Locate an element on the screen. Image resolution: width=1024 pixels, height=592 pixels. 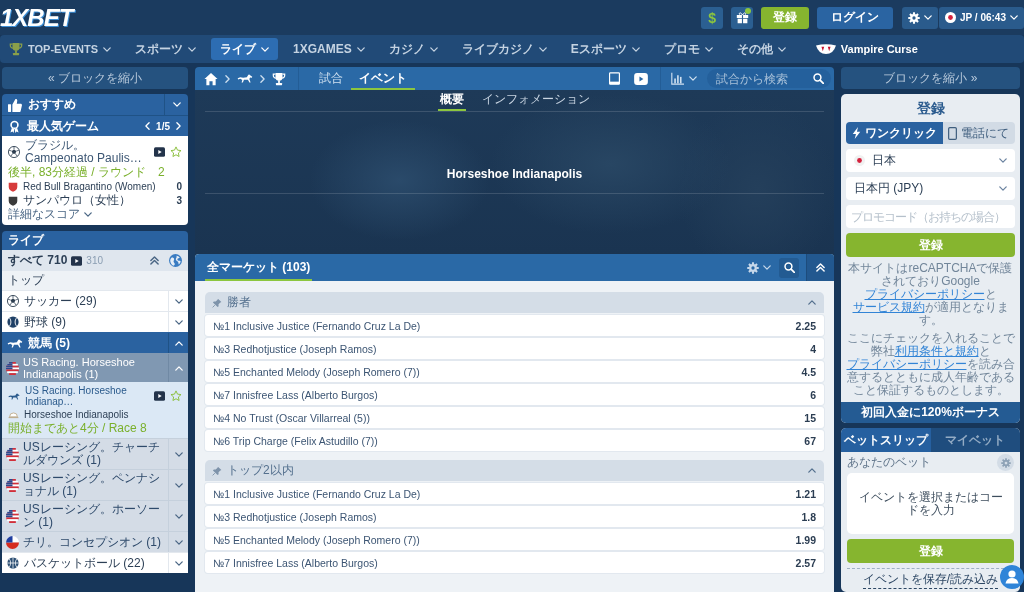
bet-slip-tab: ベットスリップ is located at coordinates (886, 440).